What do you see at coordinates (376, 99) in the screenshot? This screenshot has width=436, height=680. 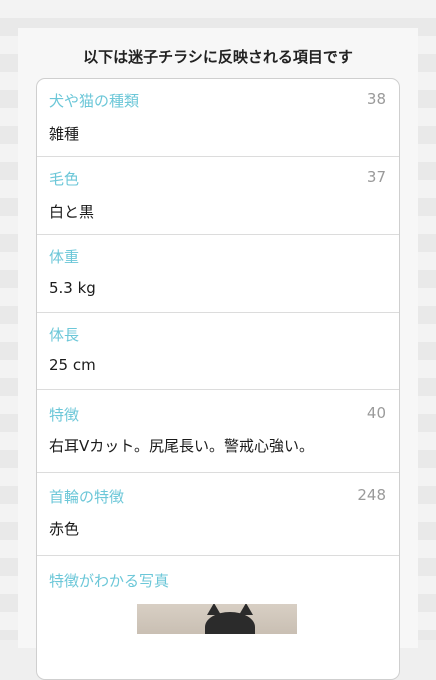 I see `char-count: 38` at bounding box center [376, 99].